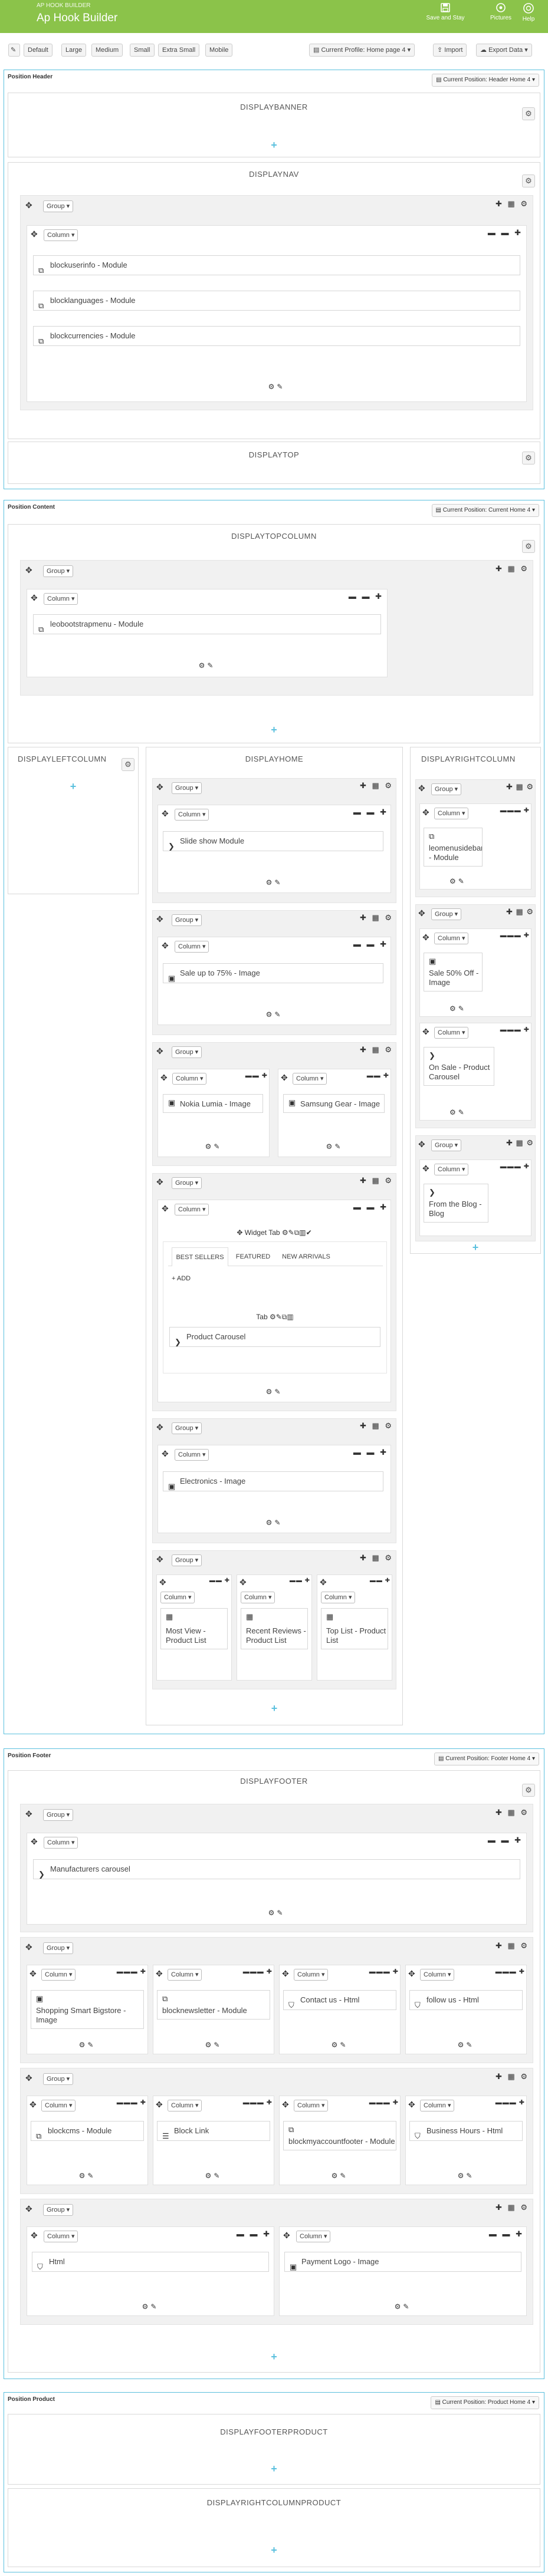 Image resolution: width=548 pixels, height=2576 pixels. What do you see at coordinates (182, 1278) in the screenshot?
I see `add-tab-button: + ADD` at bounding box center [182, 1278].